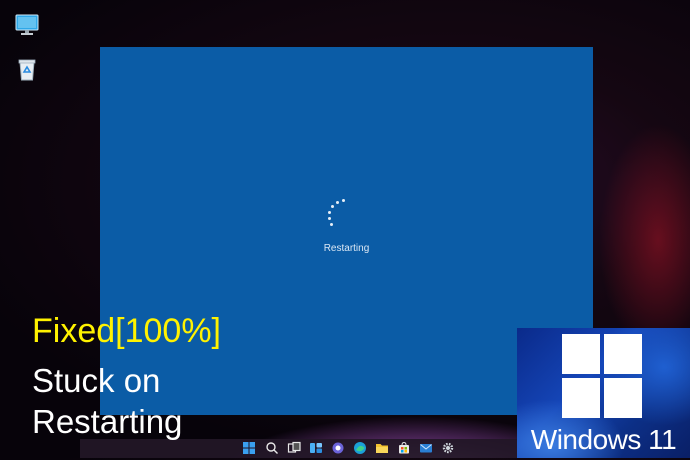  Describe the element at coordinates (272, 448) in the screenshot. I see `search-icon` at that location.